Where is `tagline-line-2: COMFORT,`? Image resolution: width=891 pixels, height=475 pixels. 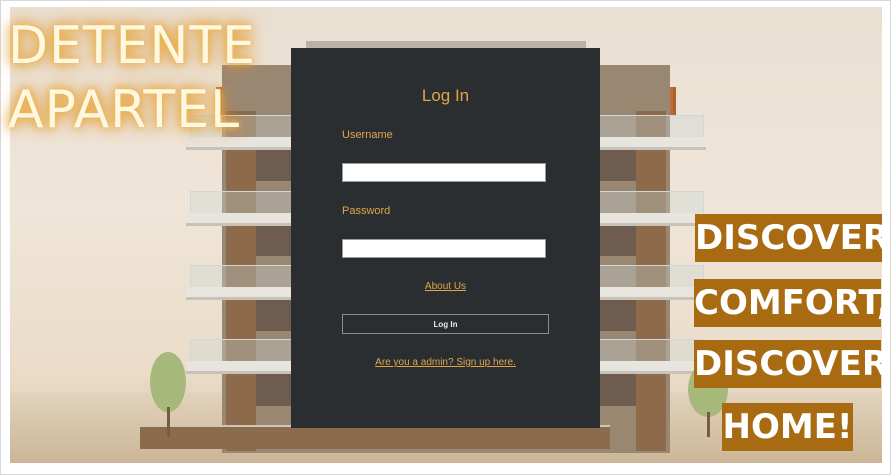 tagline-line-2: COMFORT, is located at coordinates (792, 303).